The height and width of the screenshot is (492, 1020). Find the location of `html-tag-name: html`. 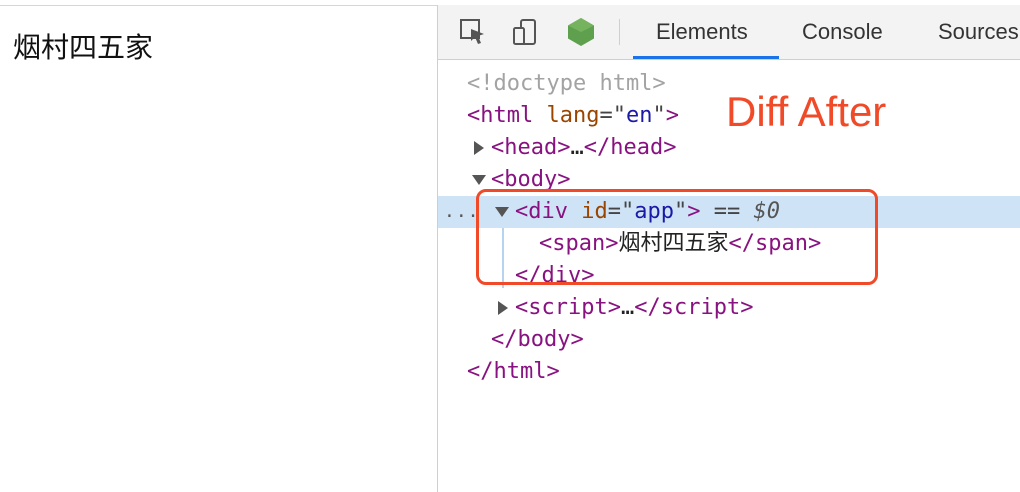

html-tag-name: html is located at coordinates (507, 115).